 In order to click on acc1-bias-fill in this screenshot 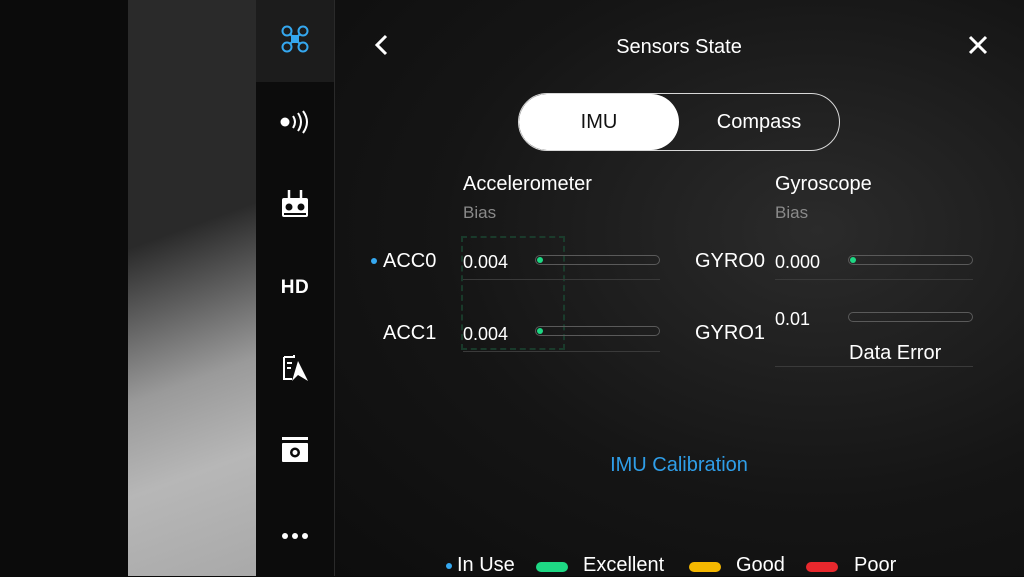, I will do `click(540, 331)`.